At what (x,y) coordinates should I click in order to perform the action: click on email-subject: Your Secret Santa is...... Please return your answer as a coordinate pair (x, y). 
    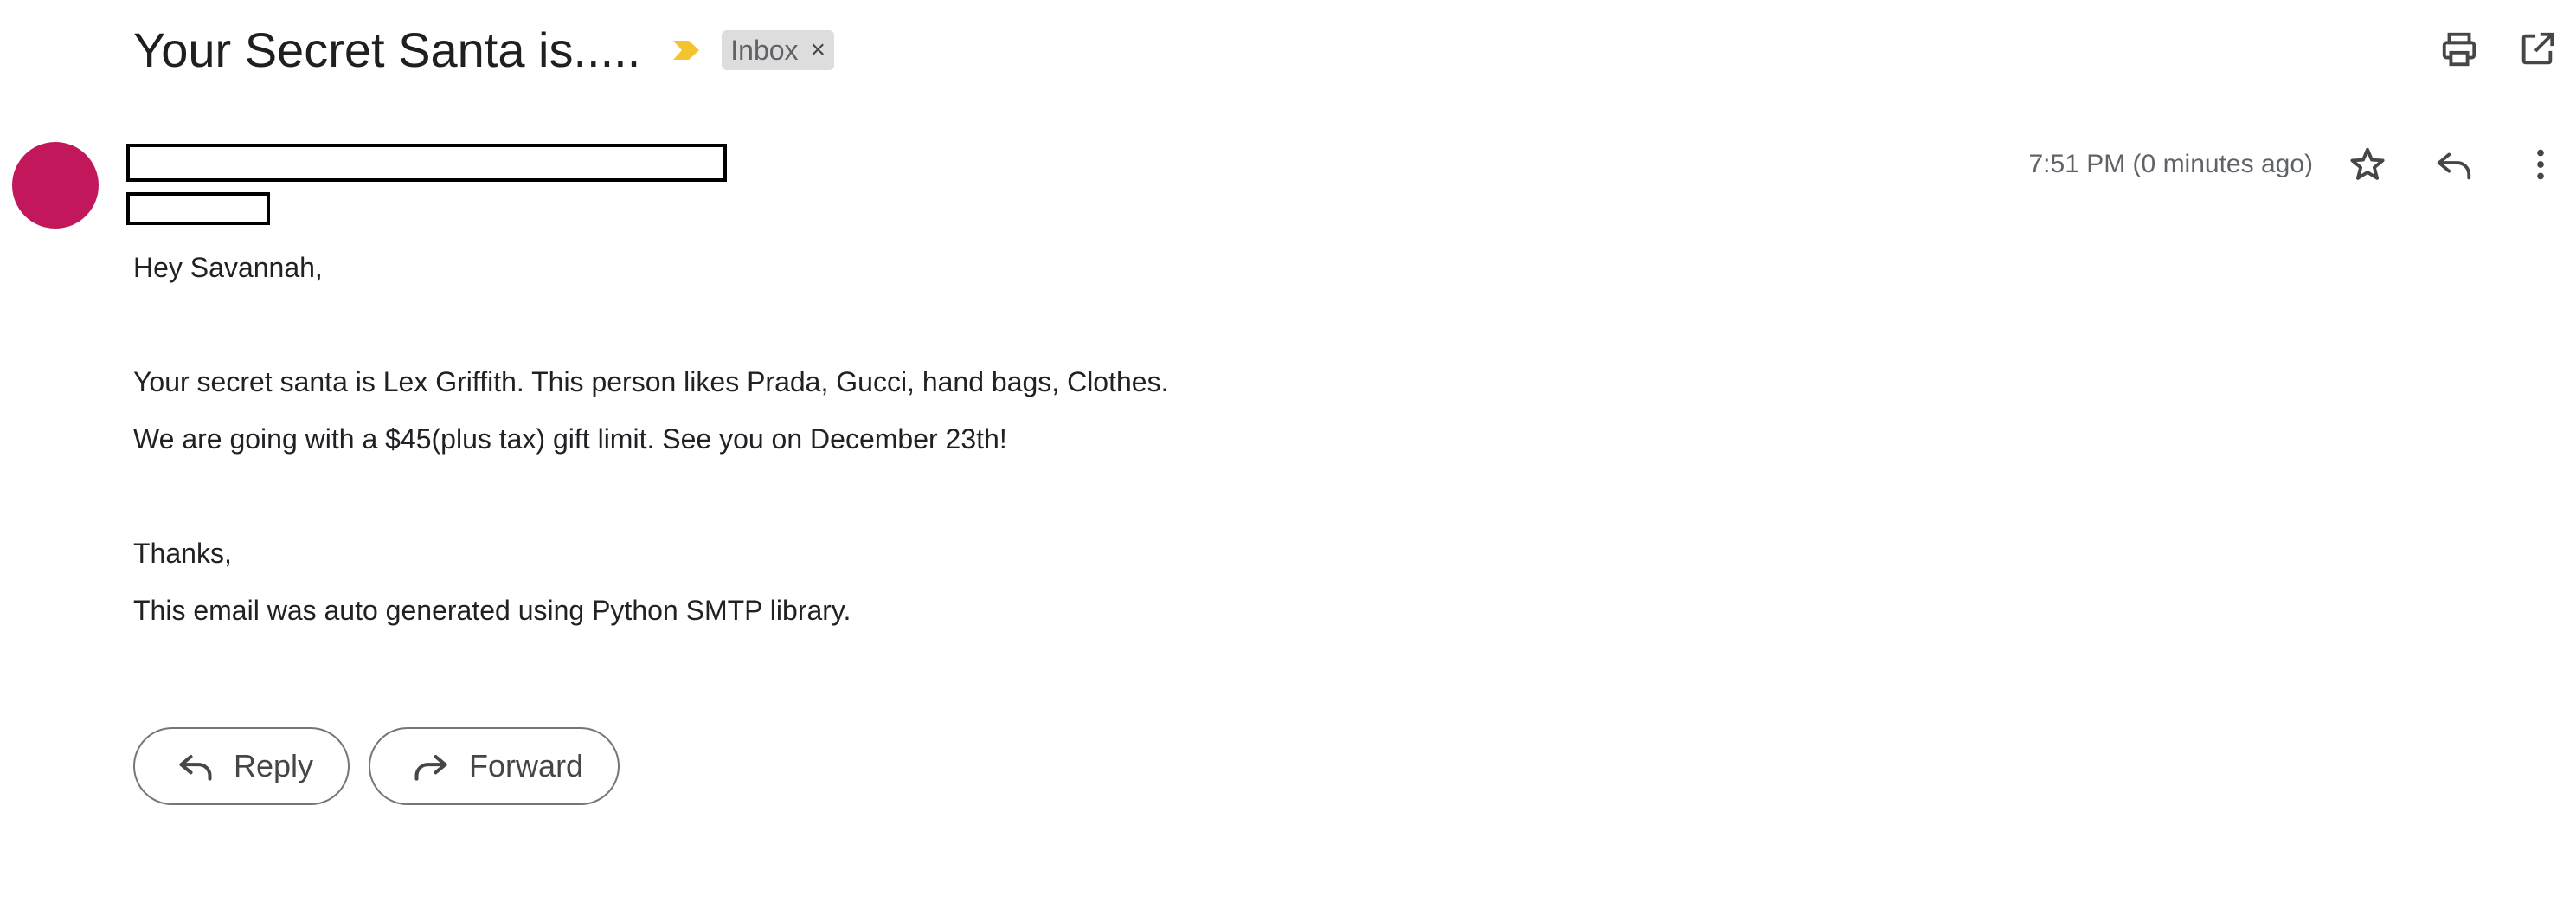
    Looking at the image, I should click on (387, 50).